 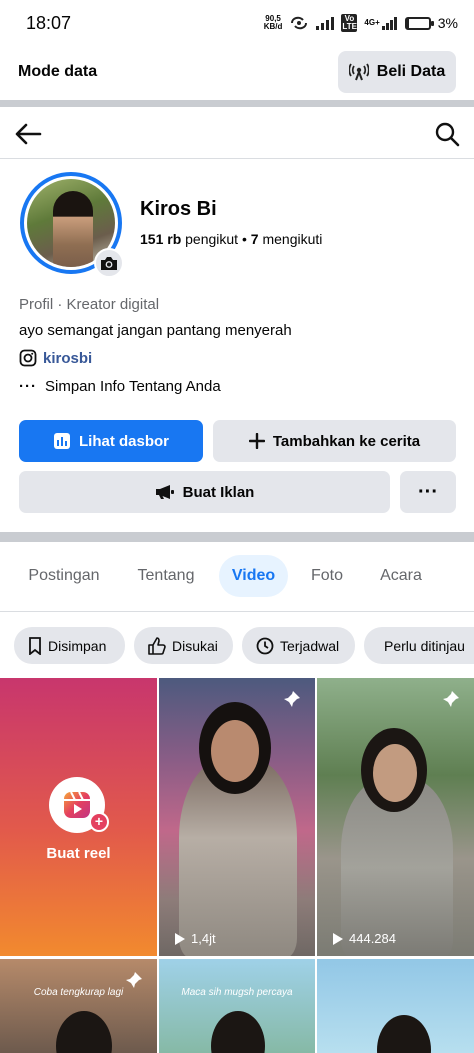 What do you see at coordinates (204, 492) in the screenshot?
I see `create-ad-button: Buat Iklan` at bounding box center [204, 492].